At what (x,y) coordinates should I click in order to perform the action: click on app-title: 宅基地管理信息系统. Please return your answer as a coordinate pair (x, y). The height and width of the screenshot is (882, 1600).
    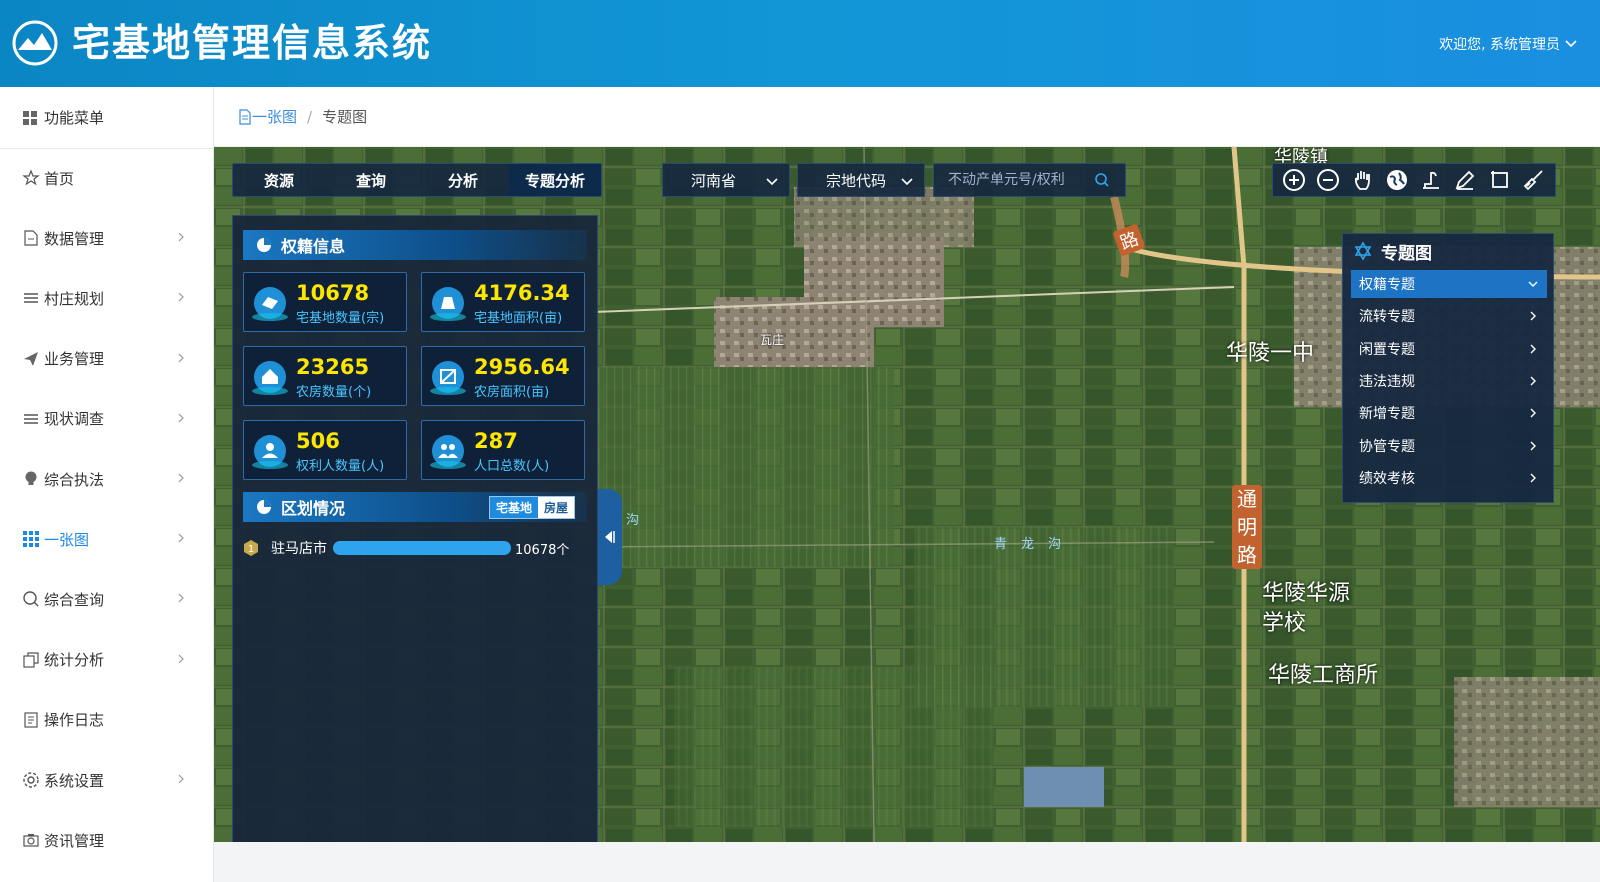
    Looking at the image, I should click on (252, 43).